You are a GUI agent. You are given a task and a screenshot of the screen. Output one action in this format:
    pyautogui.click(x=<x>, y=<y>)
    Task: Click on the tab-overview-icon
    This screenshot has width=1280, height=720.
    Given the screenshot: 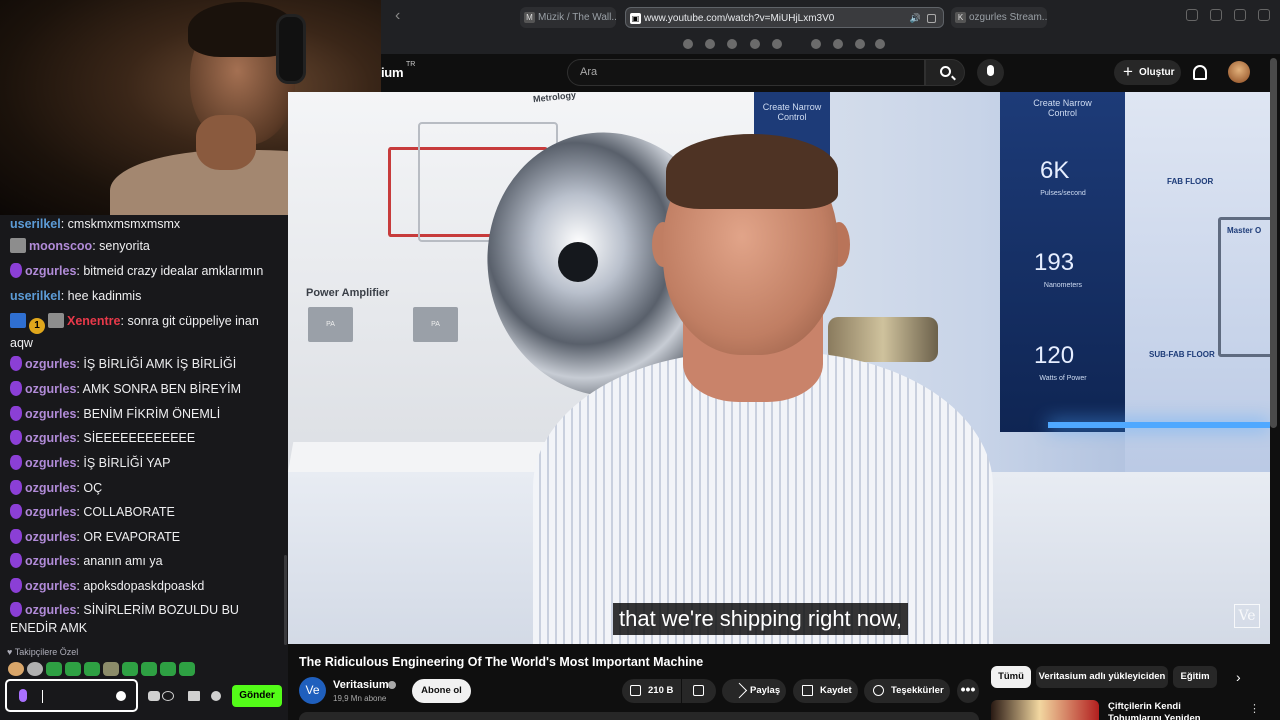 What is the action you would take?
    pyautogui.click(x=1264, y=15)
    